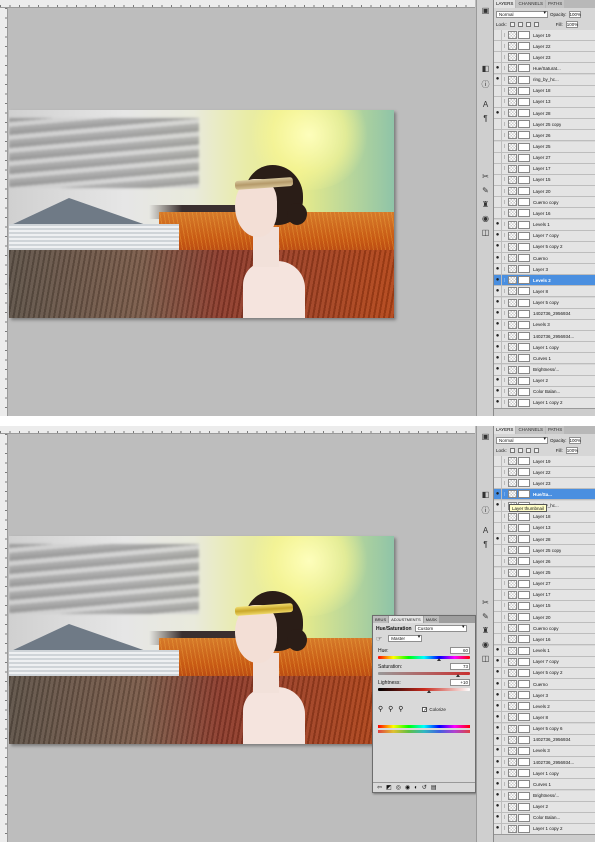 This screenshot has width=595, height=842. Describe the element at coordinates (544, 46) in the screenshot. I see `layer-row: ●⁞ Layer 22` at that location.